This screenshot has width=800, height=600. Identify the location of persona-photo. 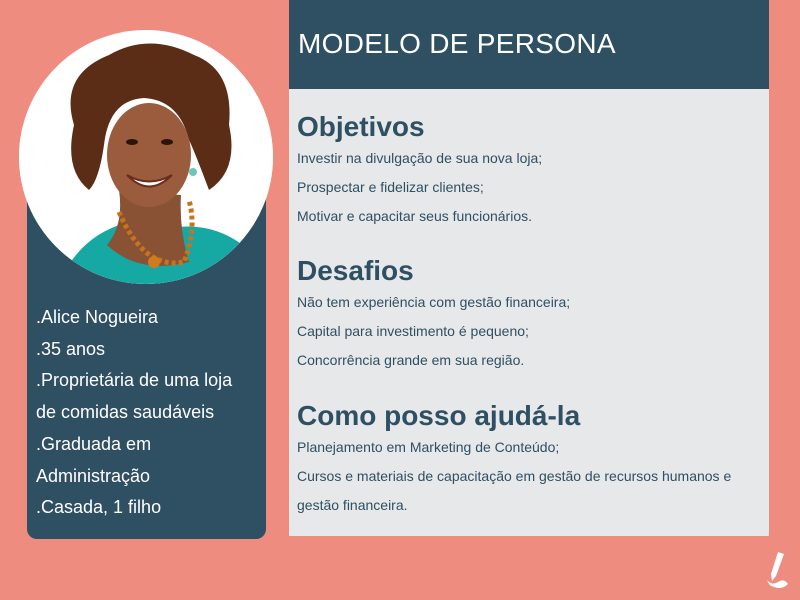
(146, 157).